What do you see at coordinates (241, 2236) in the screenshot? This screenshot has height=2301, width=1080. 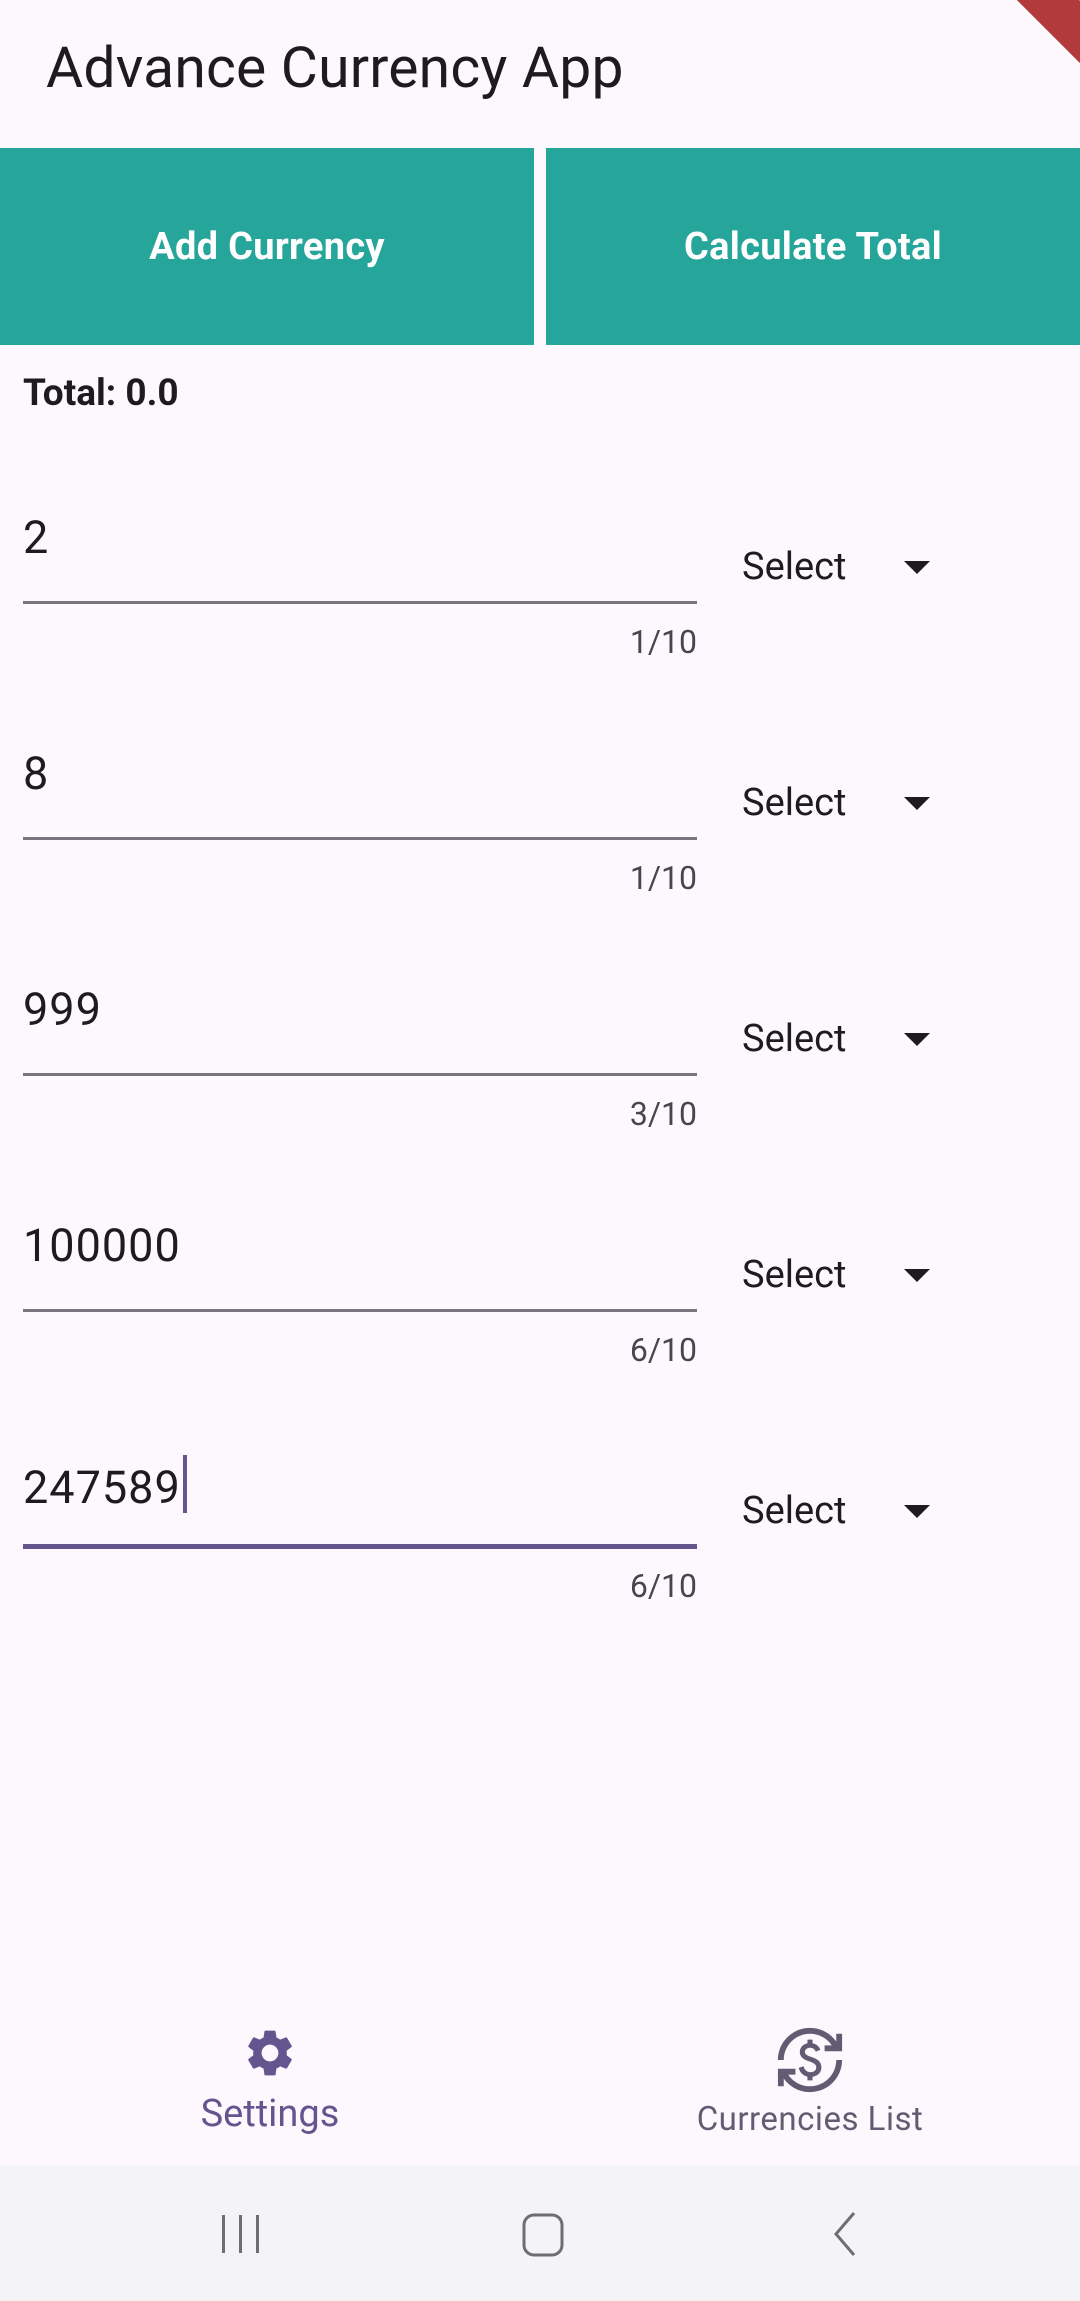 I see `recent-apps-icon` at bounding box center [241, 2236].